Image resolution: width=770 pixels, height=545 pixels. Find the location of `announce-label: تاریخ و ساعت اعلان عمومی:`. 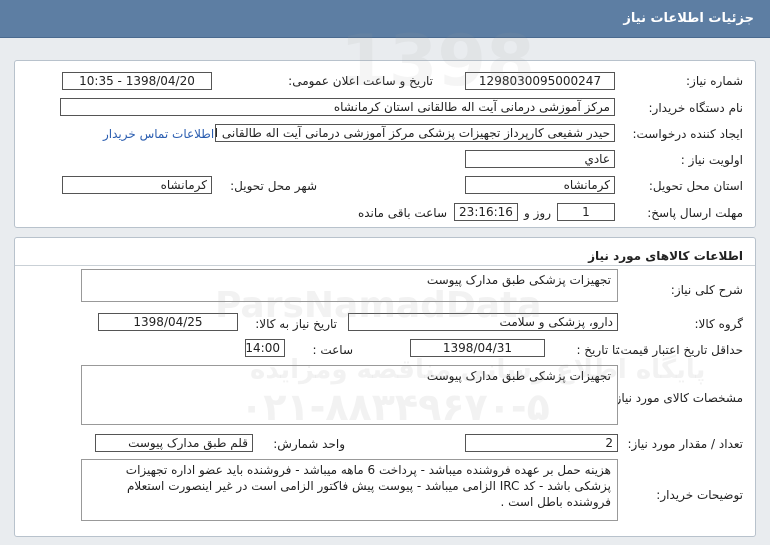

announce-label: تاریخ و ساعت اعلان عمومی: is located at coordinates (360, 81).